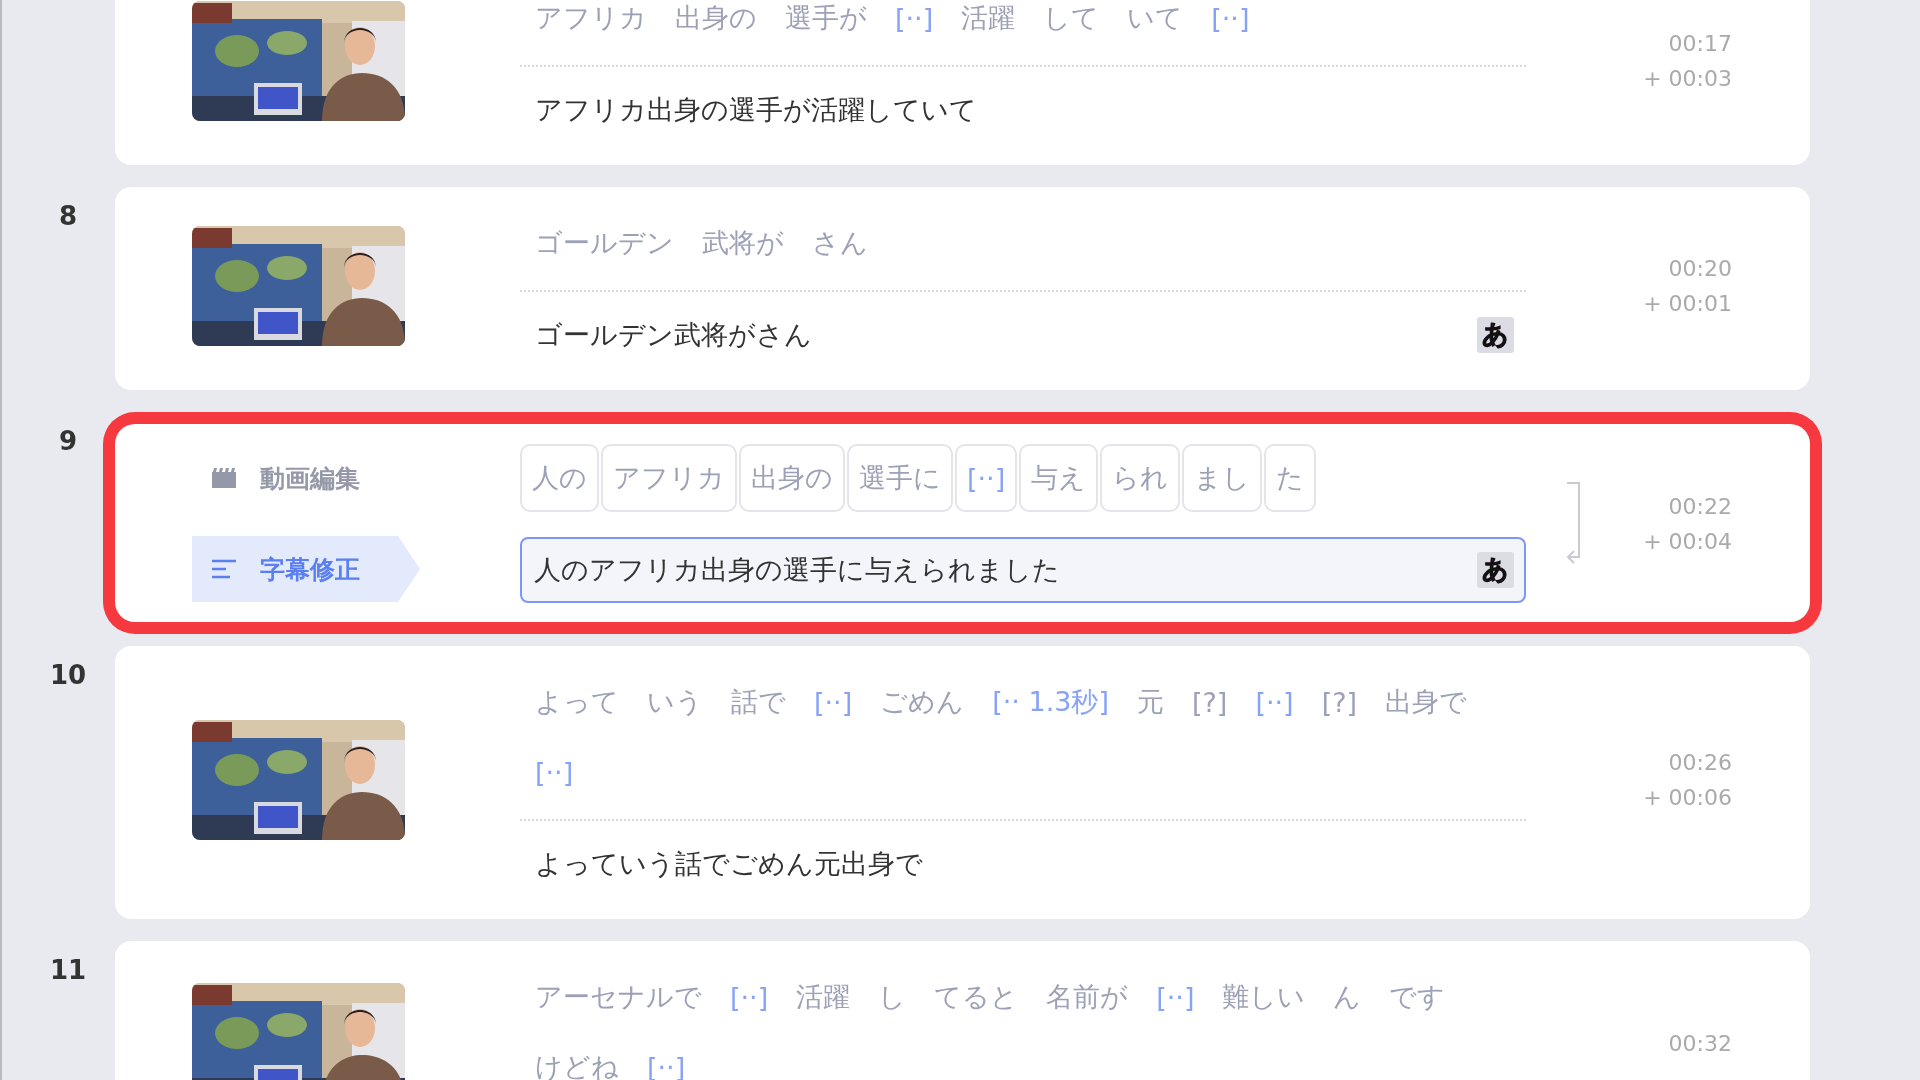 The image size is (1920, 1080). I want to click on row-number: 9, so click(68, 441).